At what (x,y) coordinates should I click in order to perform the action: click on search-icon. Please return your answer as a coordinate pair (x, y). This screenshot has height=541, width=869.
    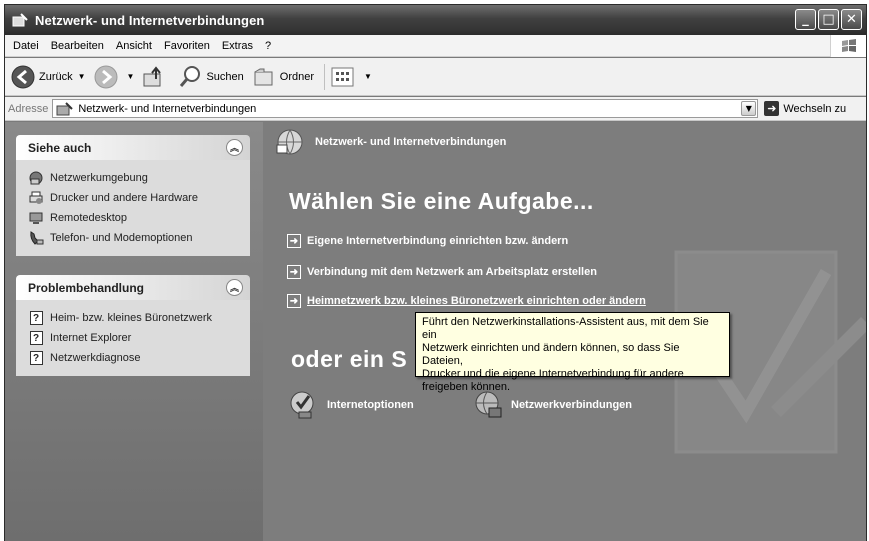
    Looking at the image, I should click on (190, 76).